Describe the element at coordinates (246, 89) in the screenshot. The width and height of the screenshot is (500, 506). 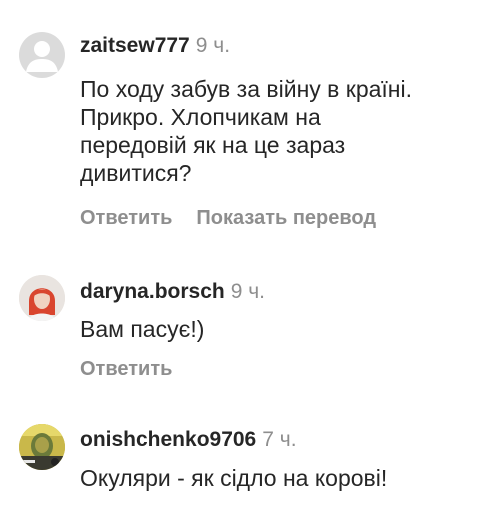
I see `comment-text-line: По ходу забув за війну в країні.` at that location.